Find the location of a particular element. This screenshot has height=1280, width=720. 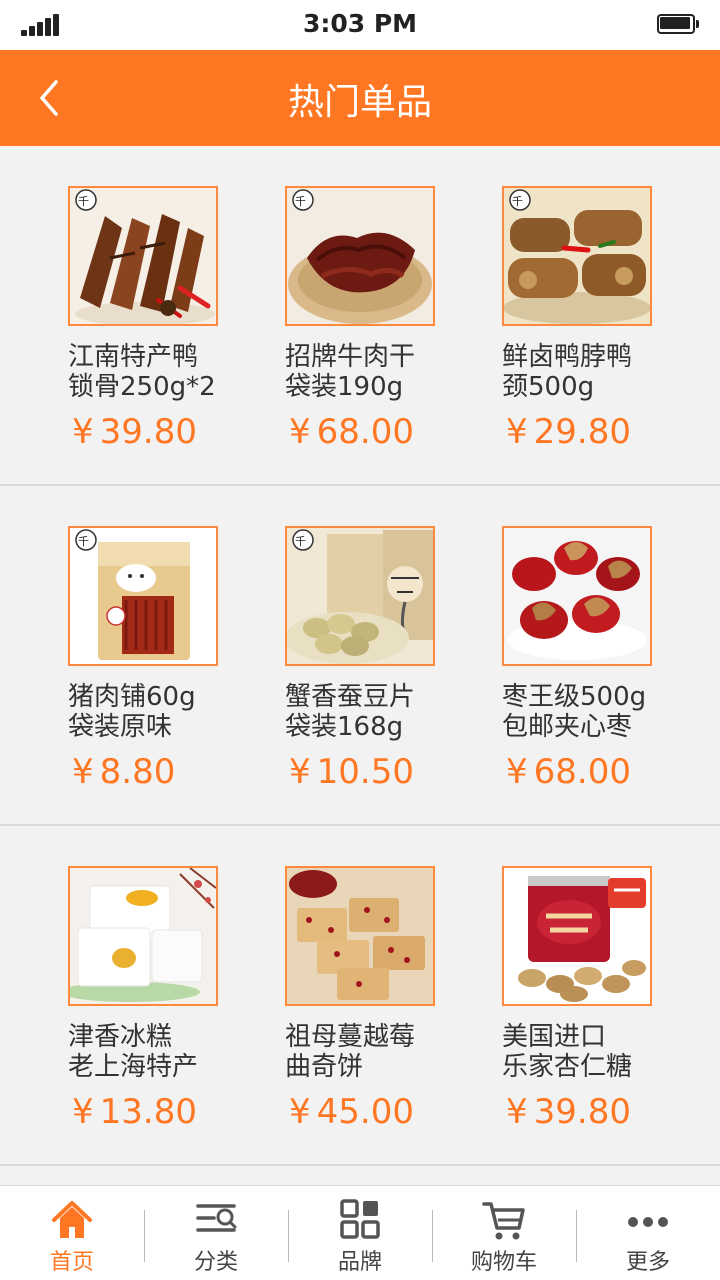

tab-bar: 首页 分类 品牌 购物车 更多 is located at coordinates (360, 1232).